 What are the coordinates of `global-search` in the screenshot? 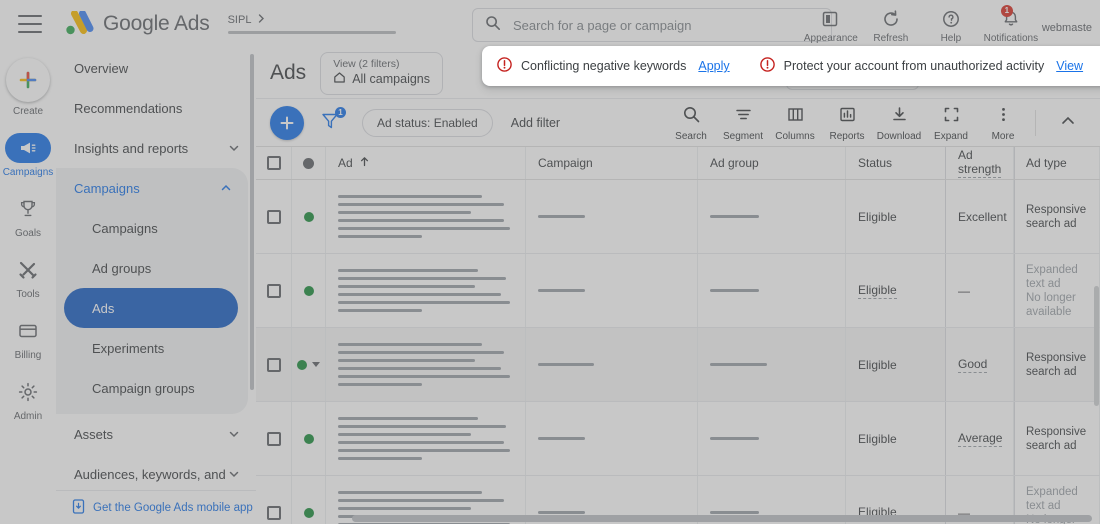 It's located at (652, 25).